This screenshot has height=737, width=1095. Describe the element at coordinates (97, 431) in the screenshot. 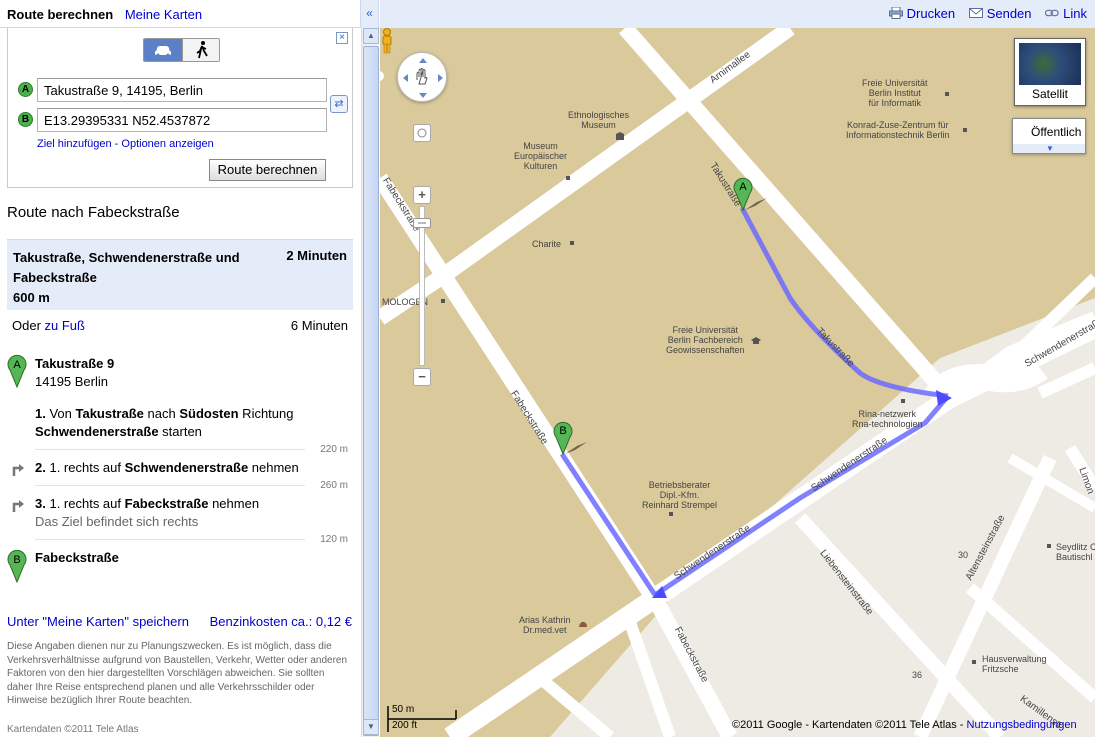

I see `step-1-part-5: Schwendenerstraße` at that location.